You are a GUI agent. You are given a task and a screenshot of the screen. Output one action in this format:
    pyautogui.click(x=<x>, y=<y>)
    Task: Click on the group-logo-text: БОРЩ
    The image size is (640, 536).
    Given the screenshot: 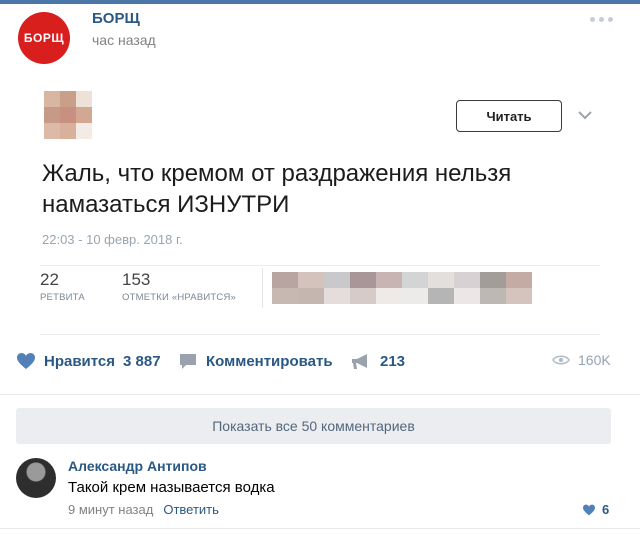 What is the action you would take?
    pyautogui.click(x=44, y=38)
    